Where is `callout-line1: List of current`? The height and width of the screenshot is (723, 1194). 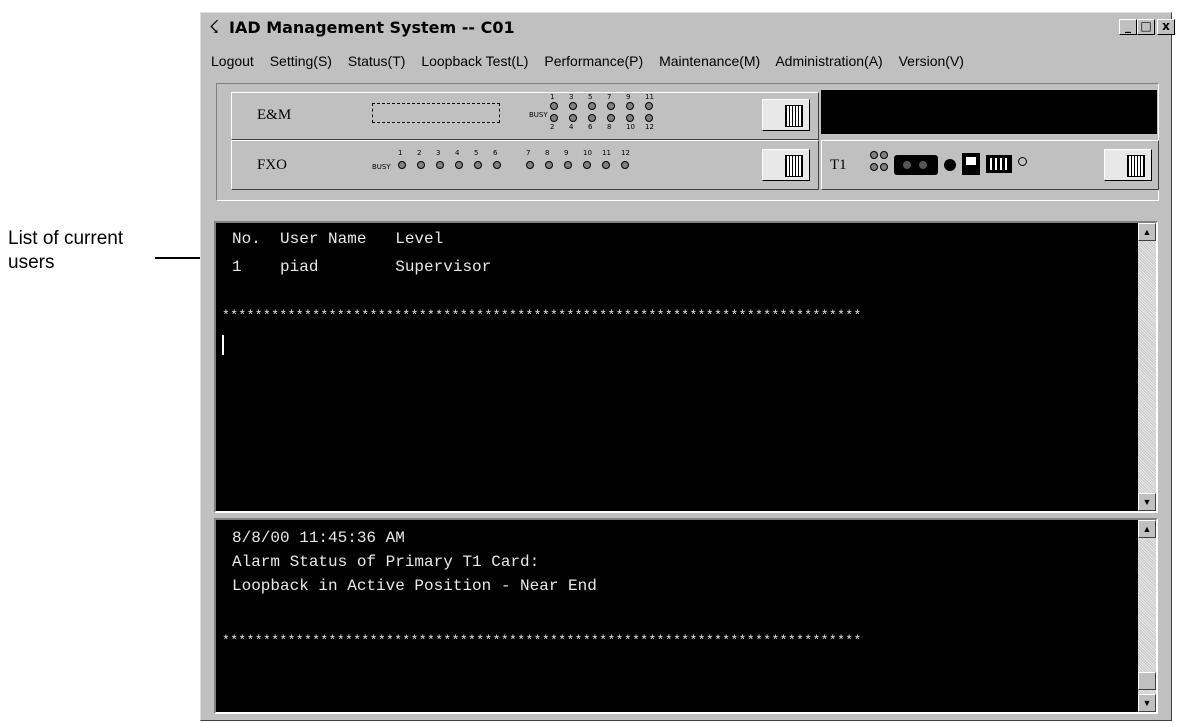 callout-line1: List of current is located at coordinates (66, 238).